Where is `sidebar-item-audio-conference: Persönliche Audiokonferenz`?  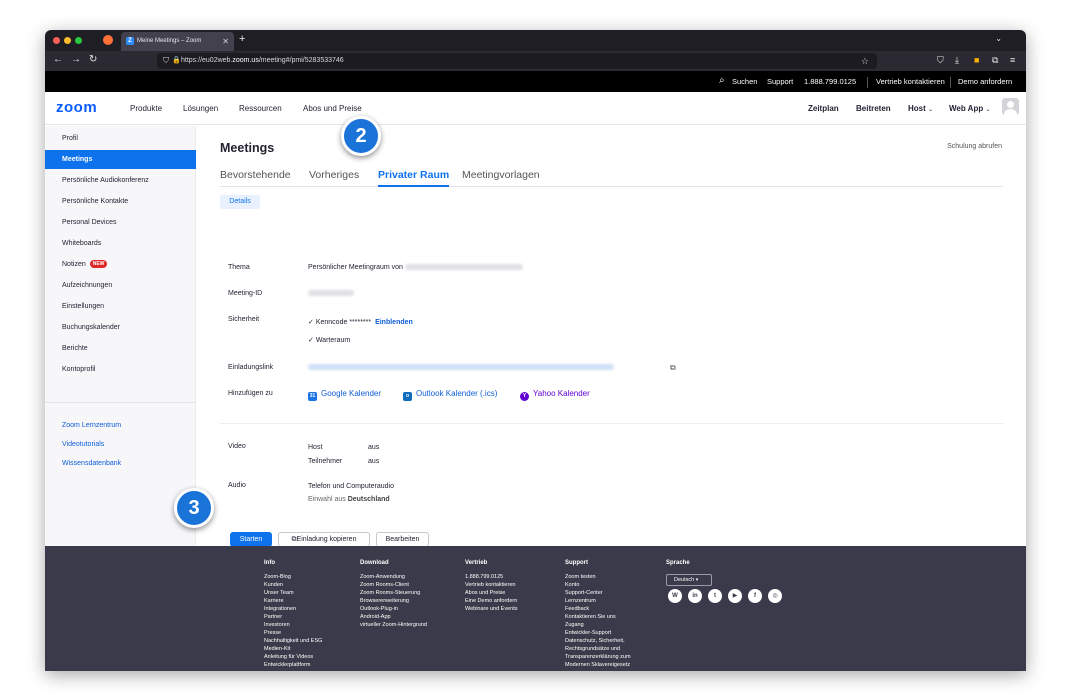
sidebar-item-audio-conference: Persönliche Audiokonferenz is located at coordinates (120, 180).